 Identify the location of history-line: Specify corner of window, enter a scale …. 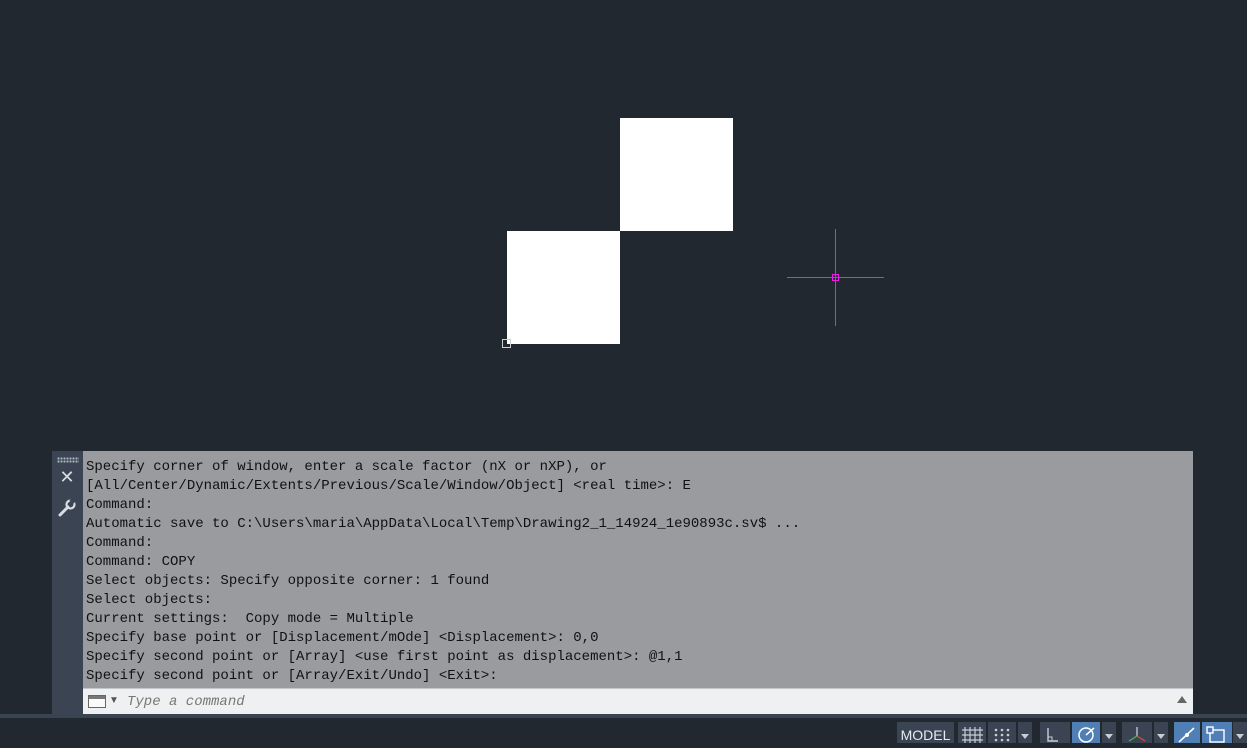
(346, 467).